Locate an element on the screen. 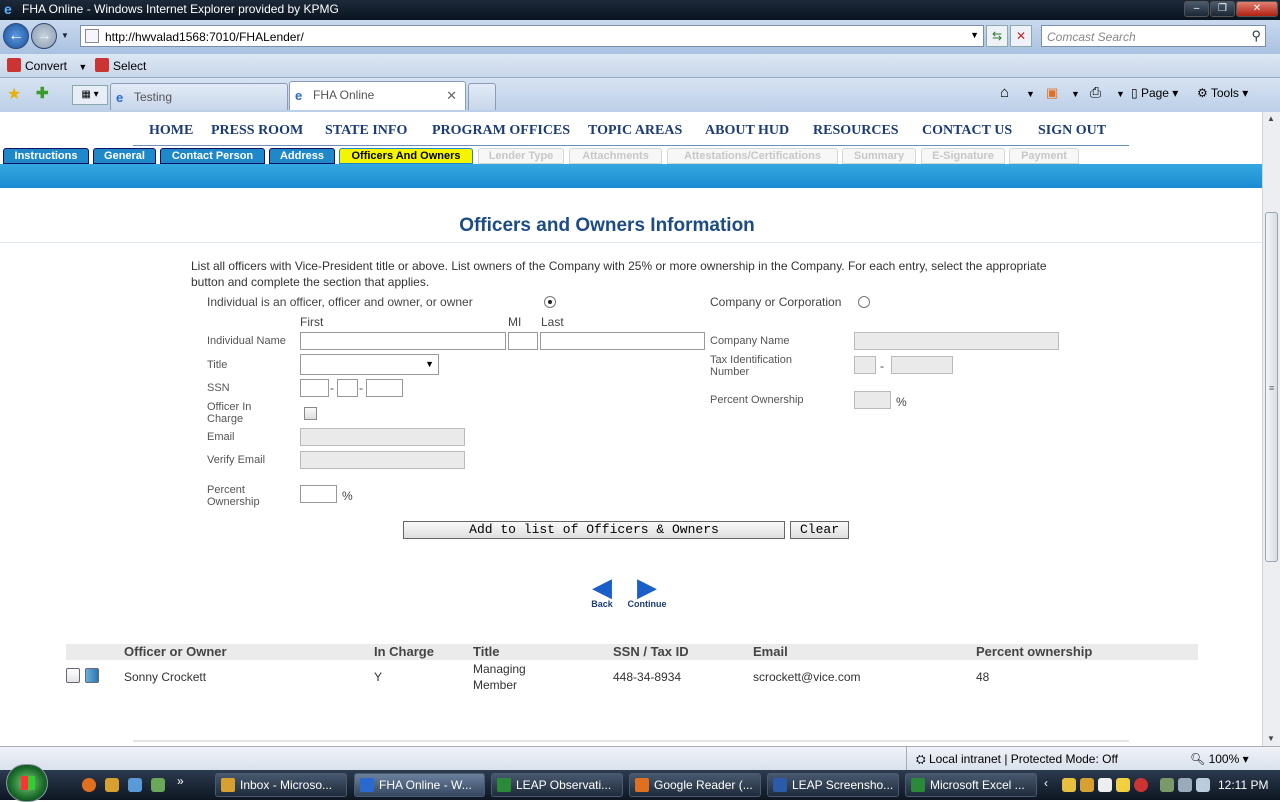 The image size is (1280, 802). select-button: Select is located at coordinates (120, 65).